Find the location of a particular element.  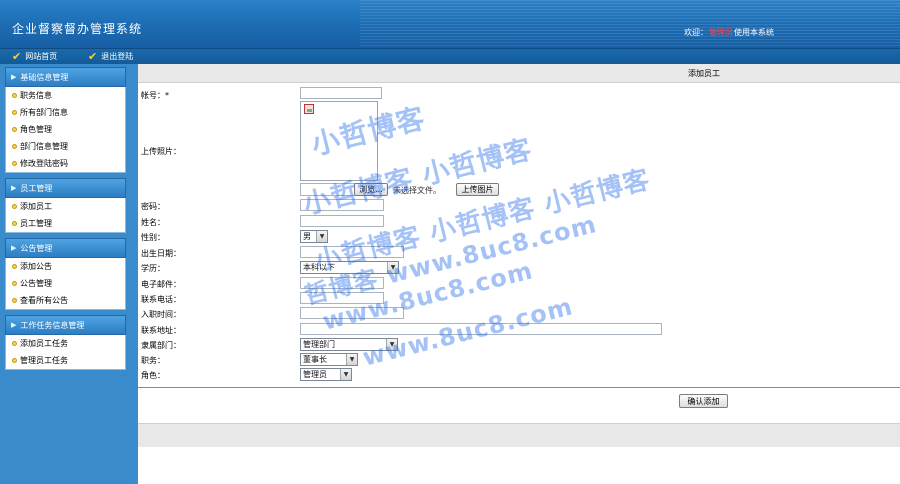

sidebar-item-label: 职务信息 is located at coordinates (36, 95).